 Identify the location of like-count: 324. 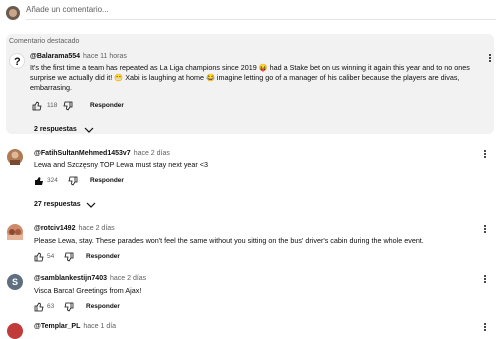
(52, 180).